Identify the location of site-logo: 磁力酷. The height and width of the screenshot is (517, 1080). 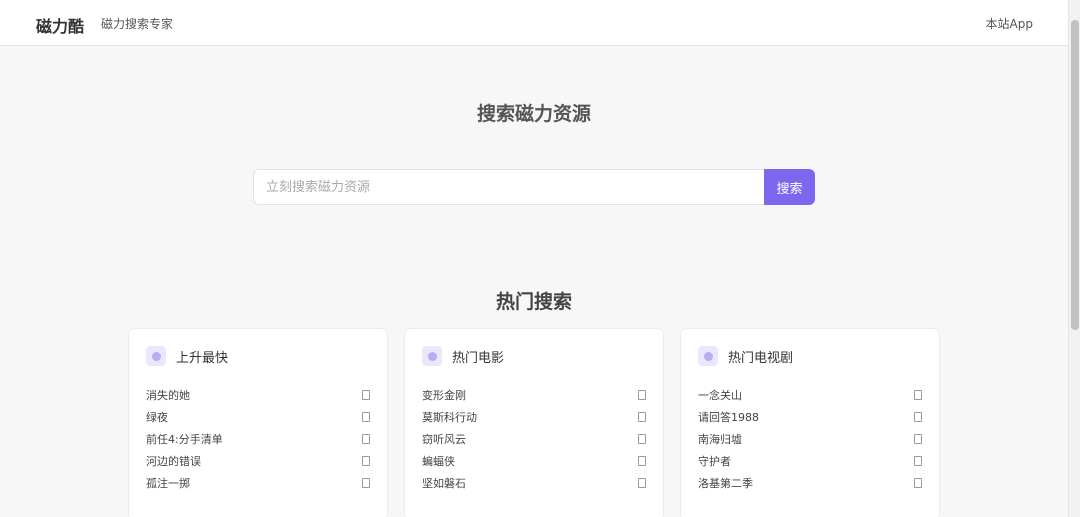
(60, 25).